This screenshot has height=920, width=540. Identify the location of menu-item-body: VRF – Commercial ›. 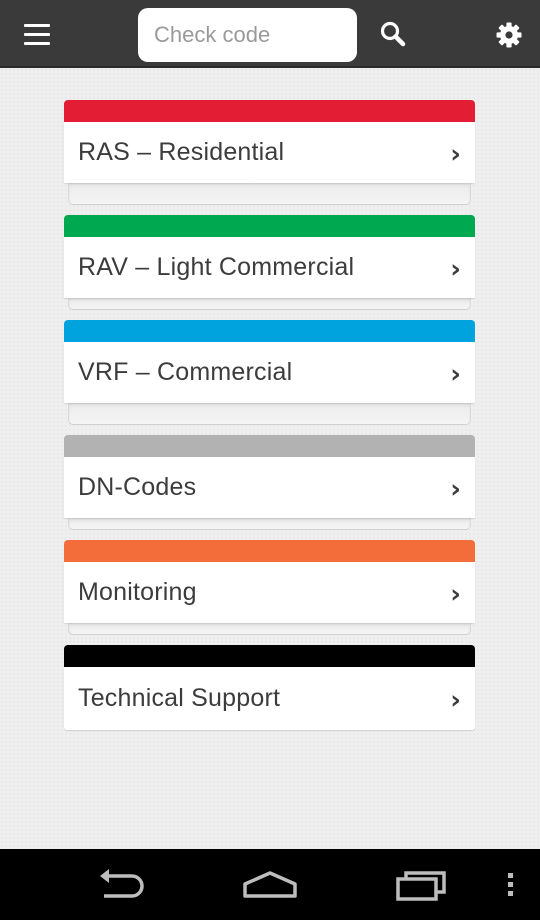
(269, 372).